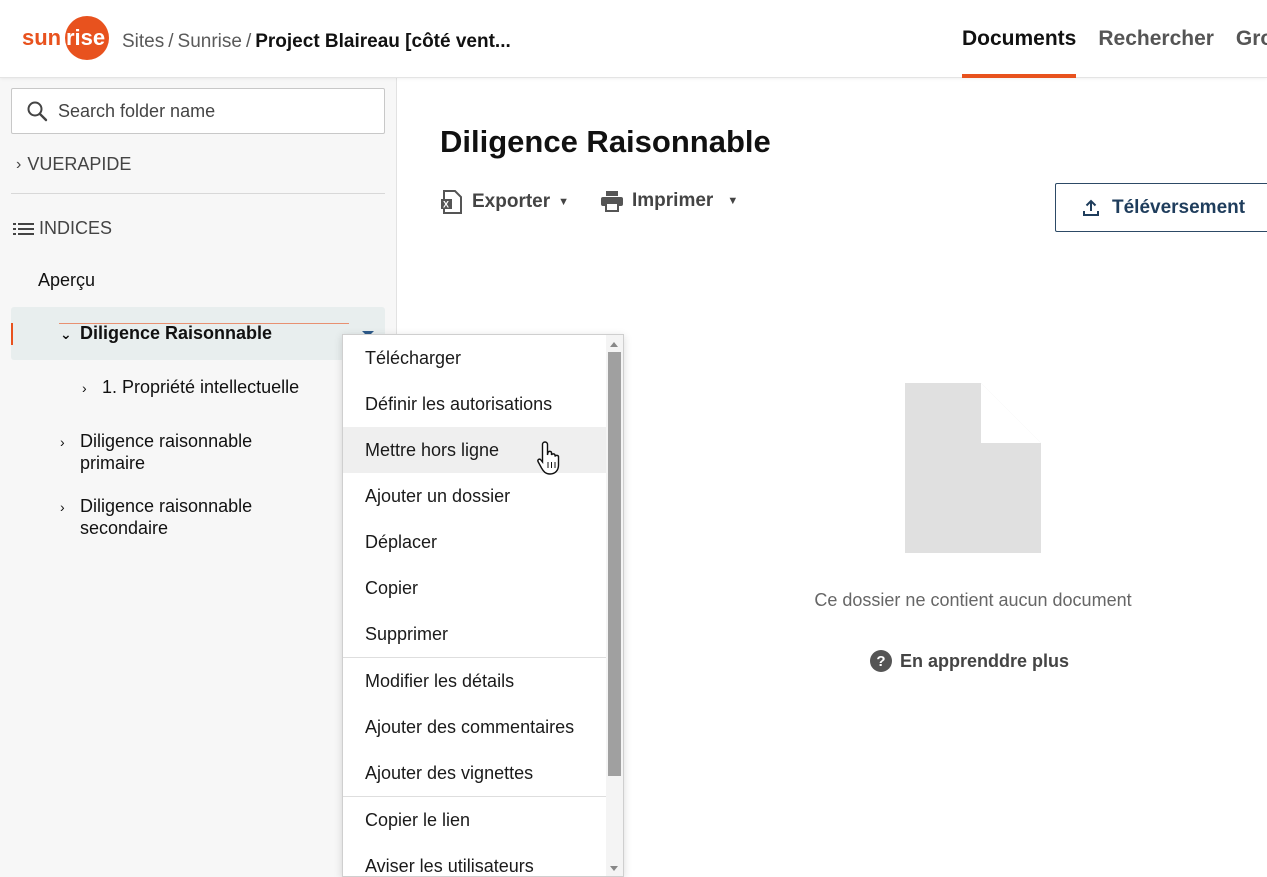  I want to click on menu-item-aviser-utilisateurs: Aviser les utilisateurs, so click(475, 859).